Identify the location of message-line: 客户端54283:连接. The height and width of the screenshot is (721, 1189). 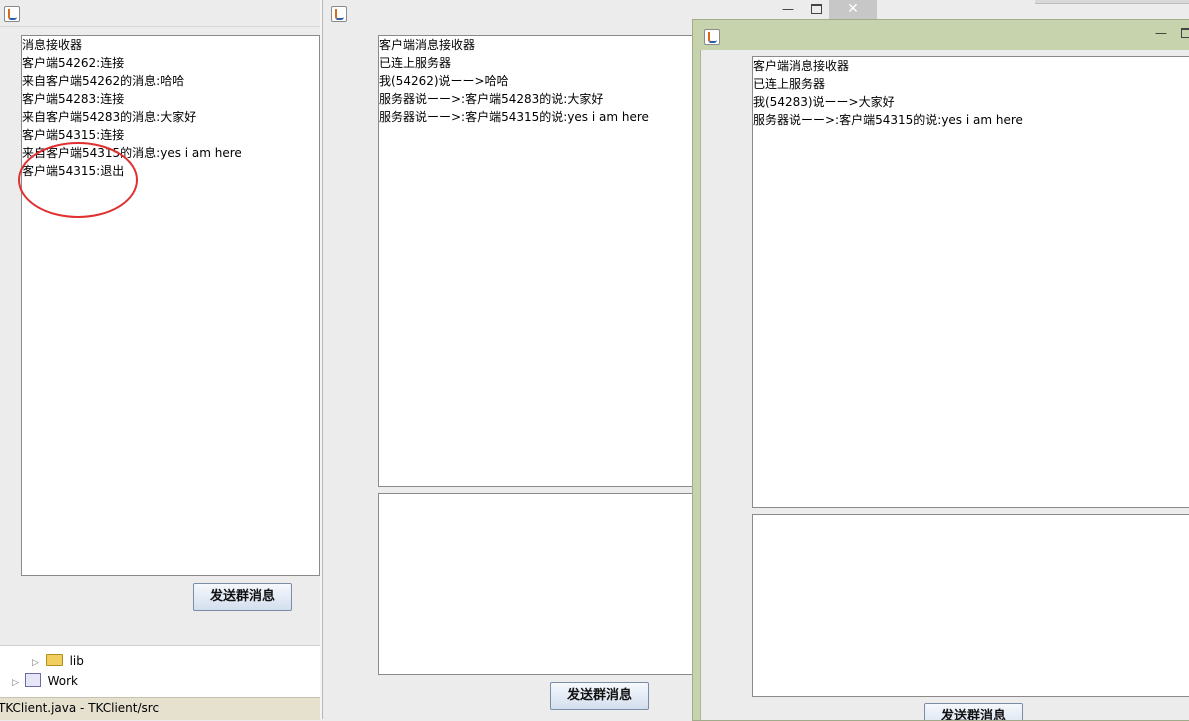
(170, 99).